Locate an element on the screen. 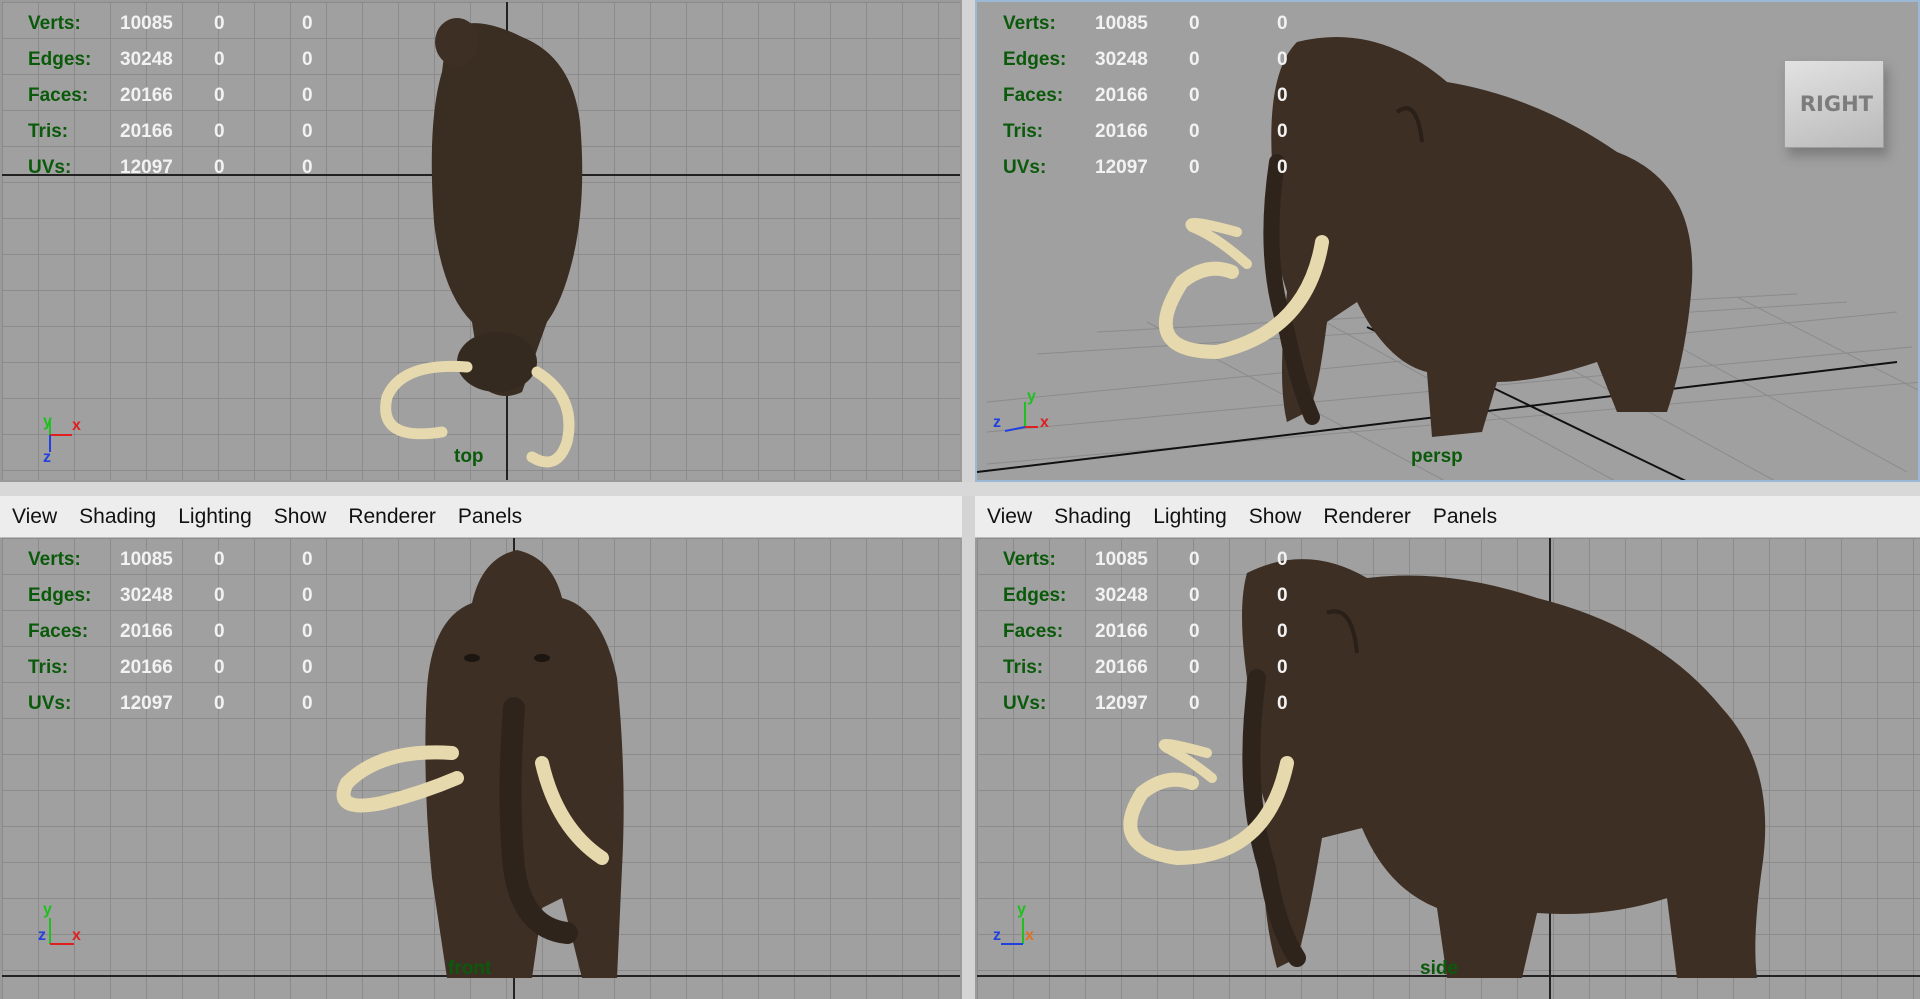  hud-row-tris: Tris: 20166 0 0 is located at coordinates (1170, 668).